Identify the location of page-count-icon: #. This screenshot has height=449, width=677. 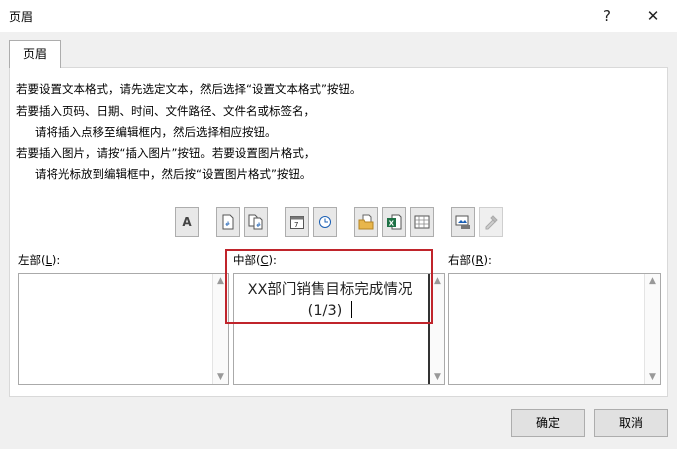
(255, 222).